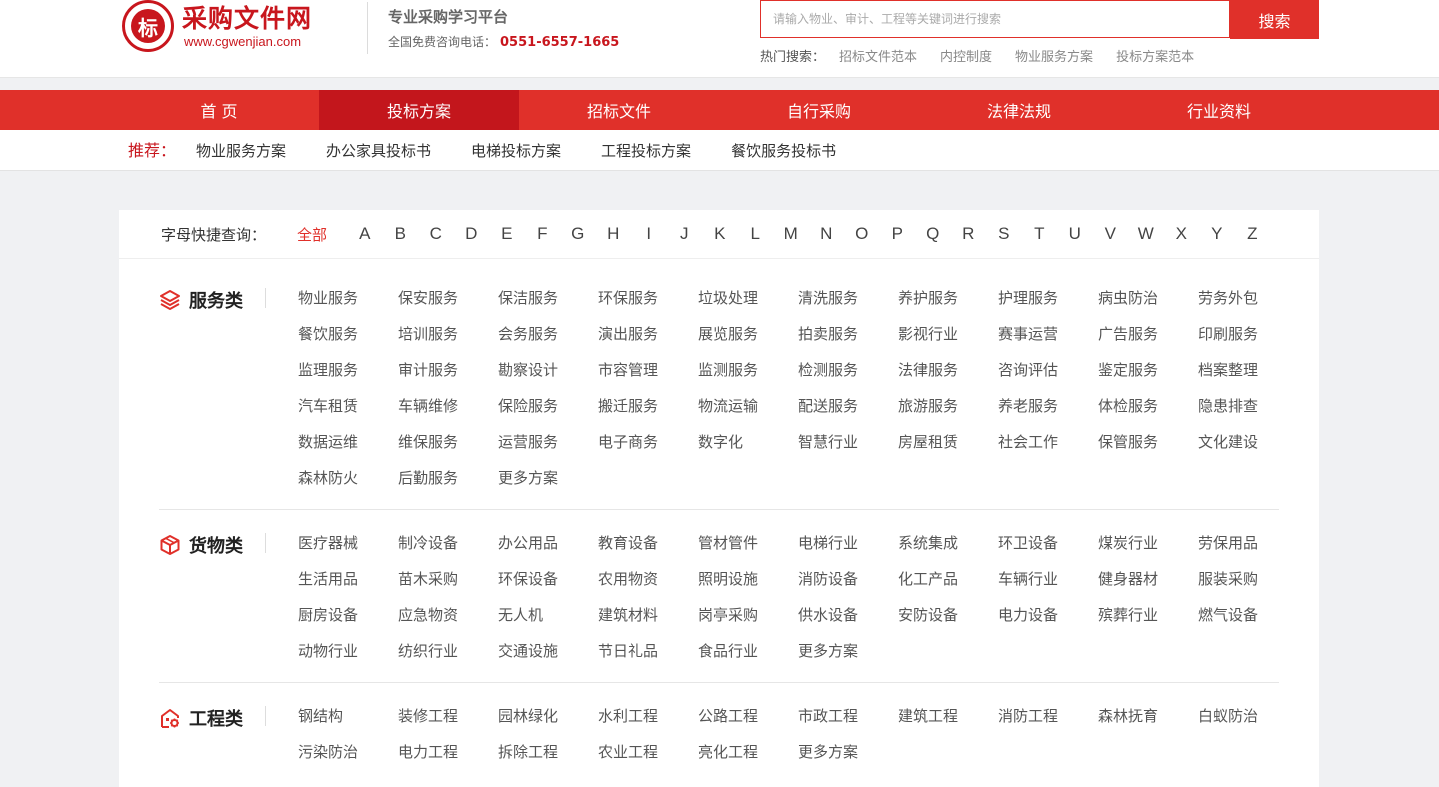  I want to click on category-link: 餐饮服务, so click(348, 342).